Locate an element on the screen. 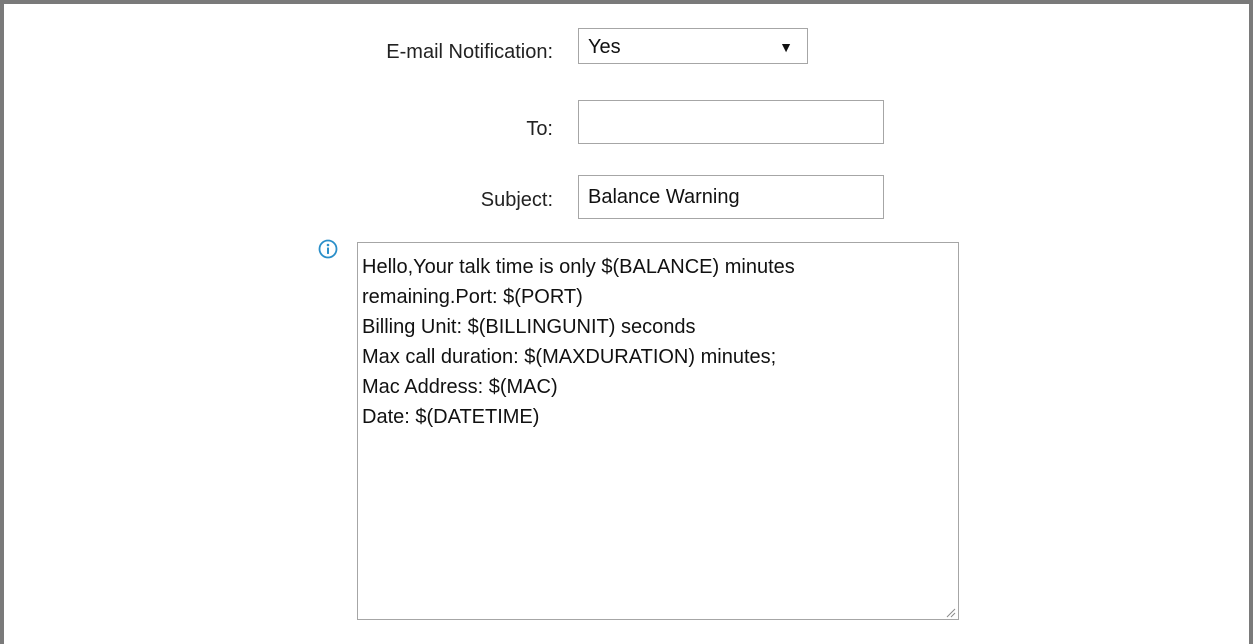 This screenshot has width=1253, height=644. info-icon-graphic is located at coordinates (328, 249).